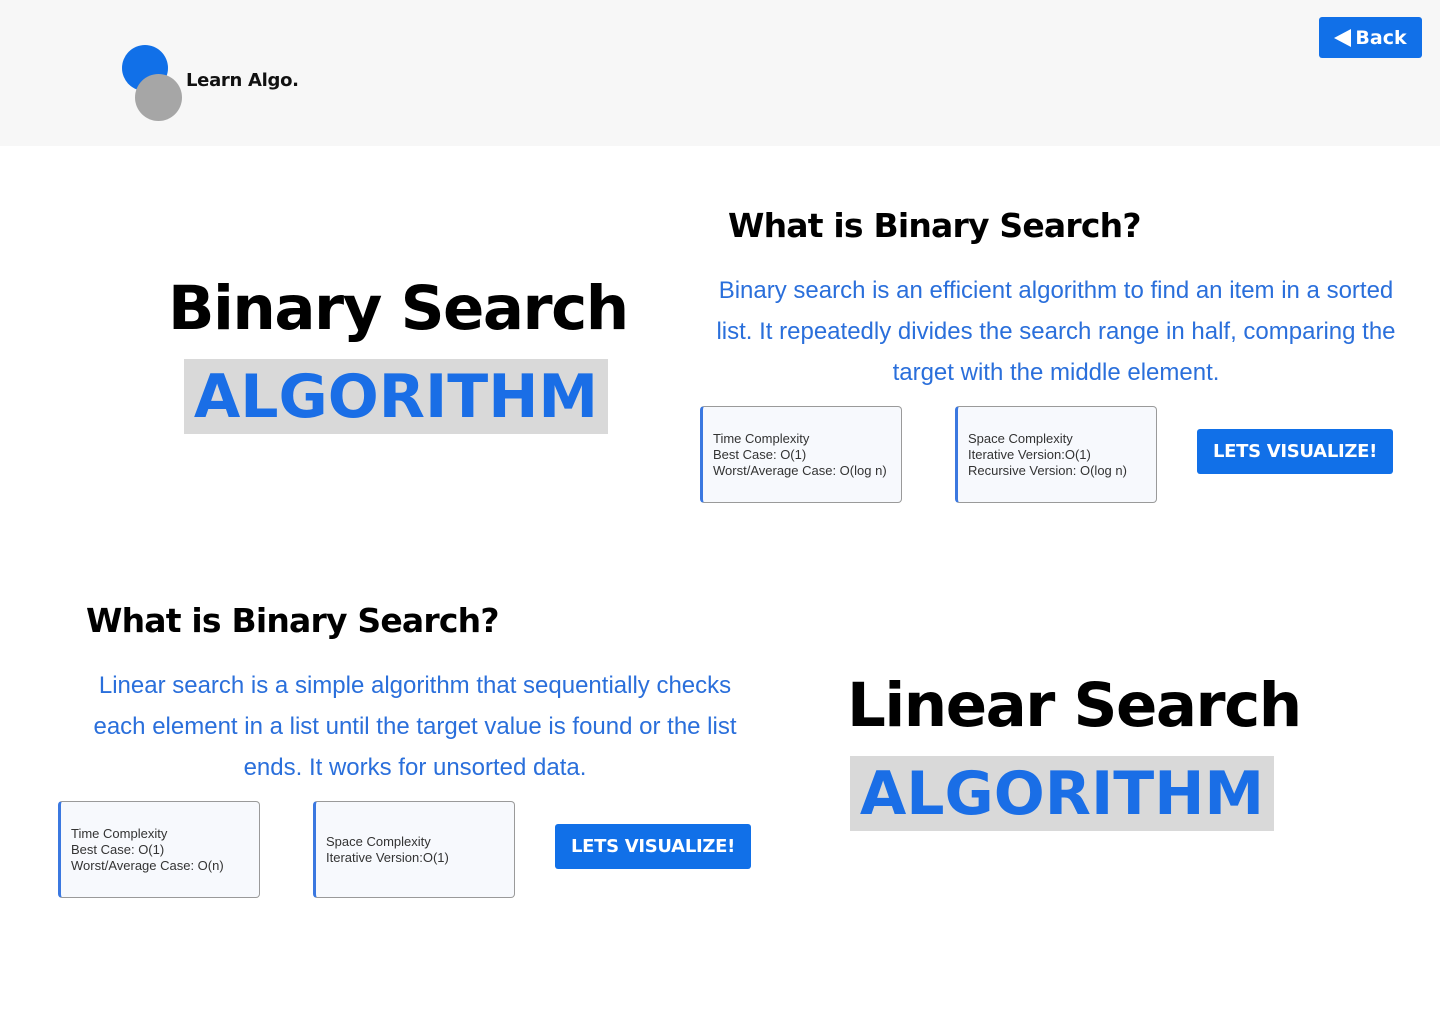 The width and height of the screenshot is (1440, 1017). What do you see at coordinates (1062, 793) in the screenshot?
I see `linear-algorithm-tag: ALGORITHM` at bounding box center [1062, 793].